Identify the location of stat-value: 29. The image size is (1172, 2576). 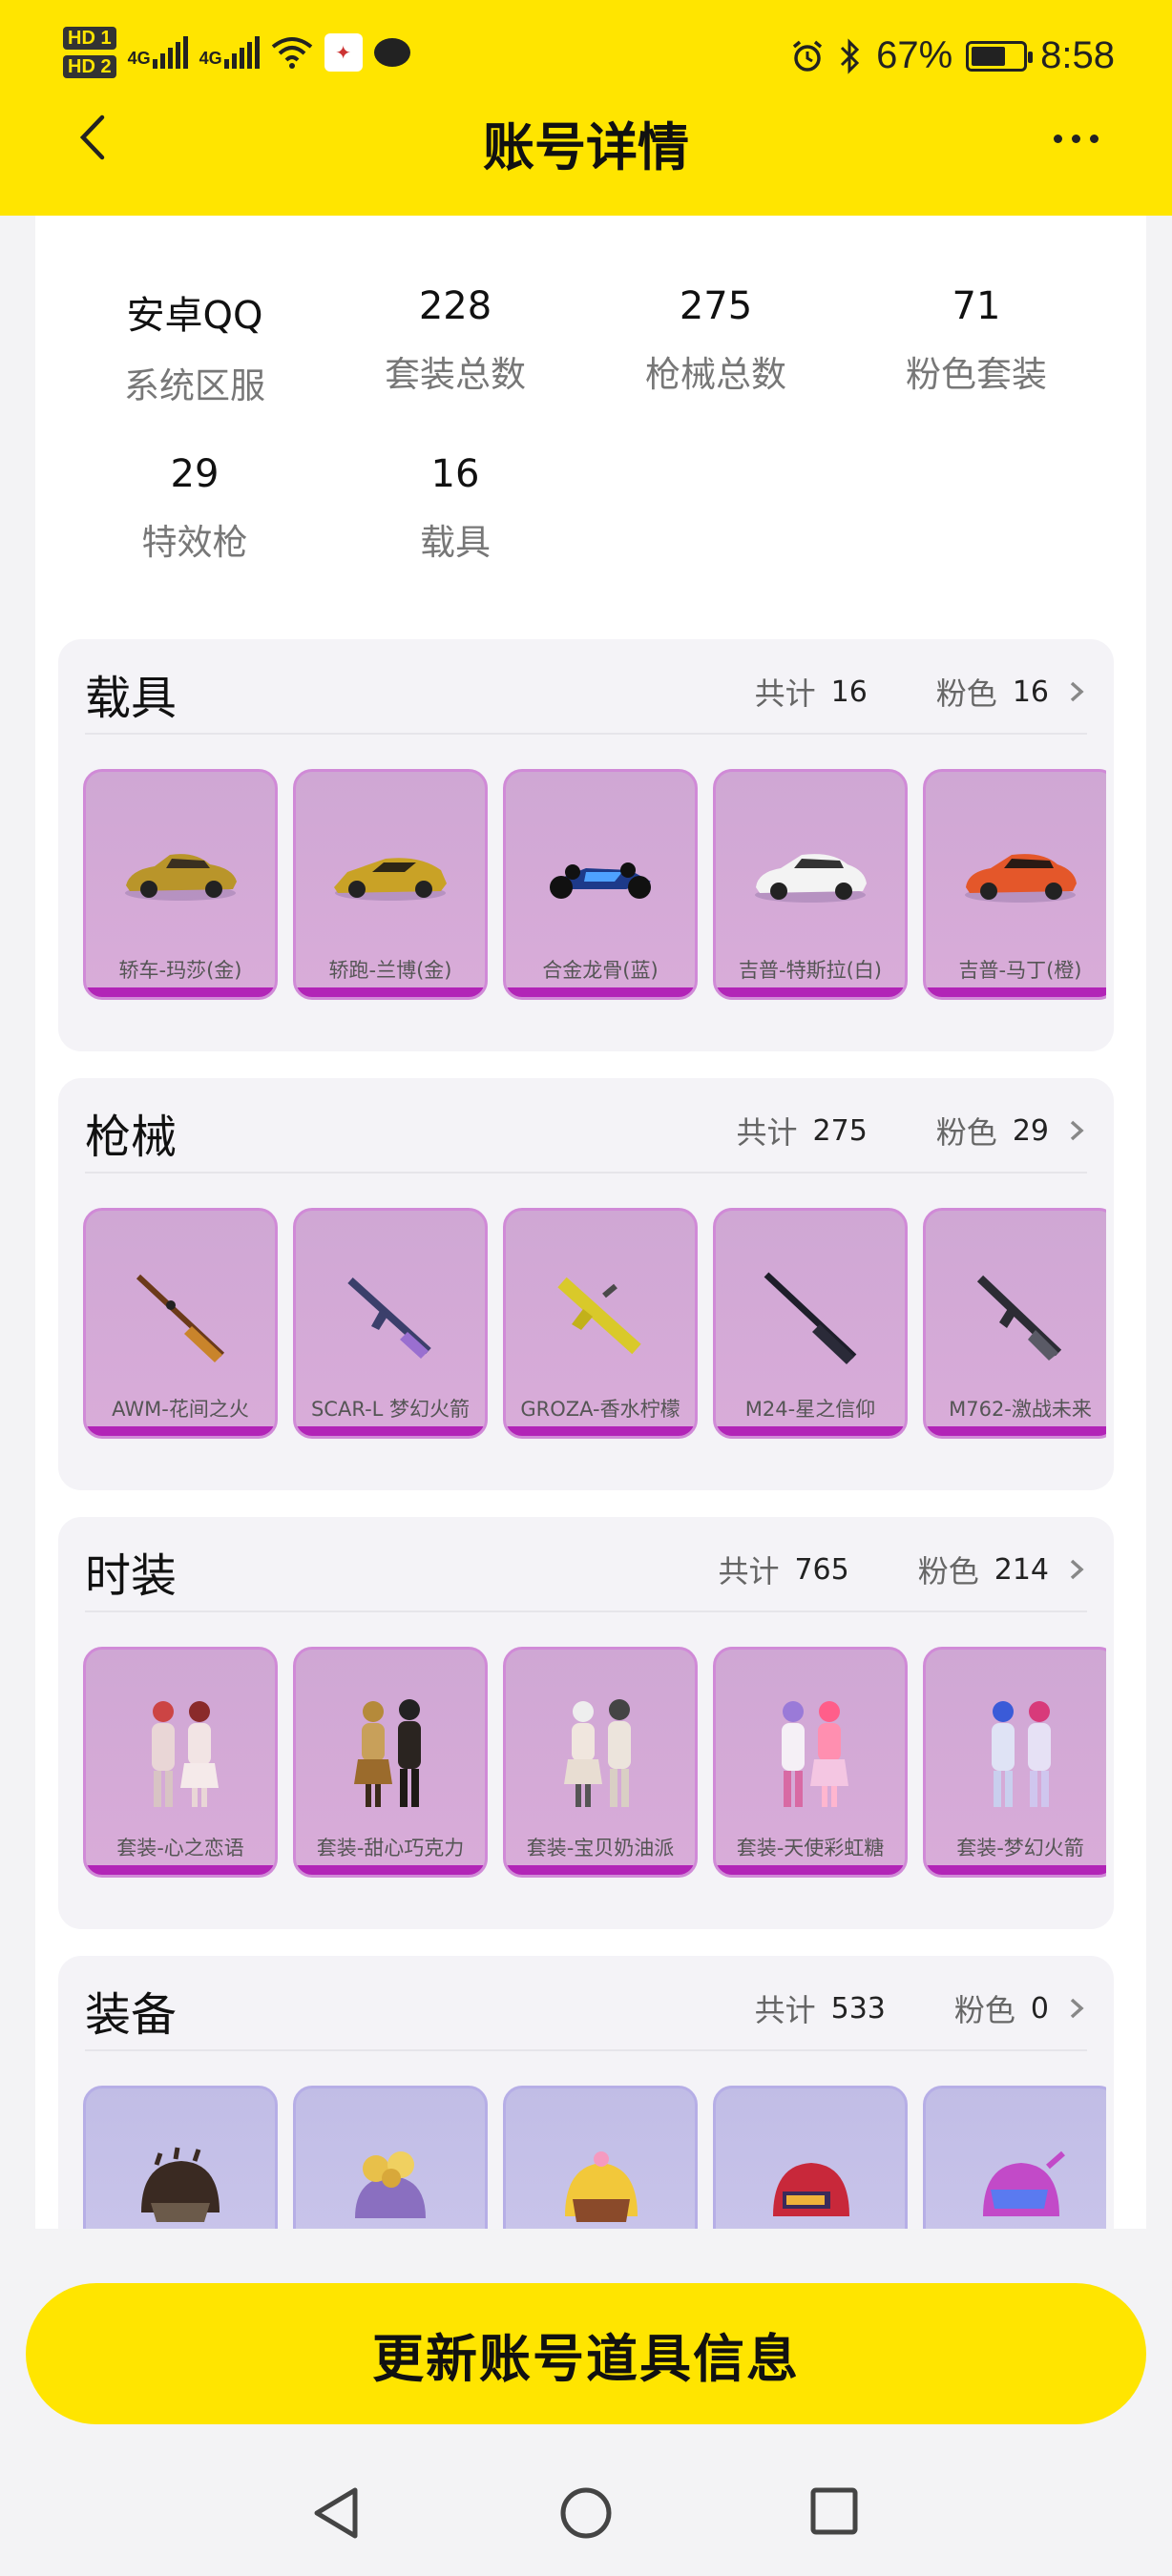
(195, 474).